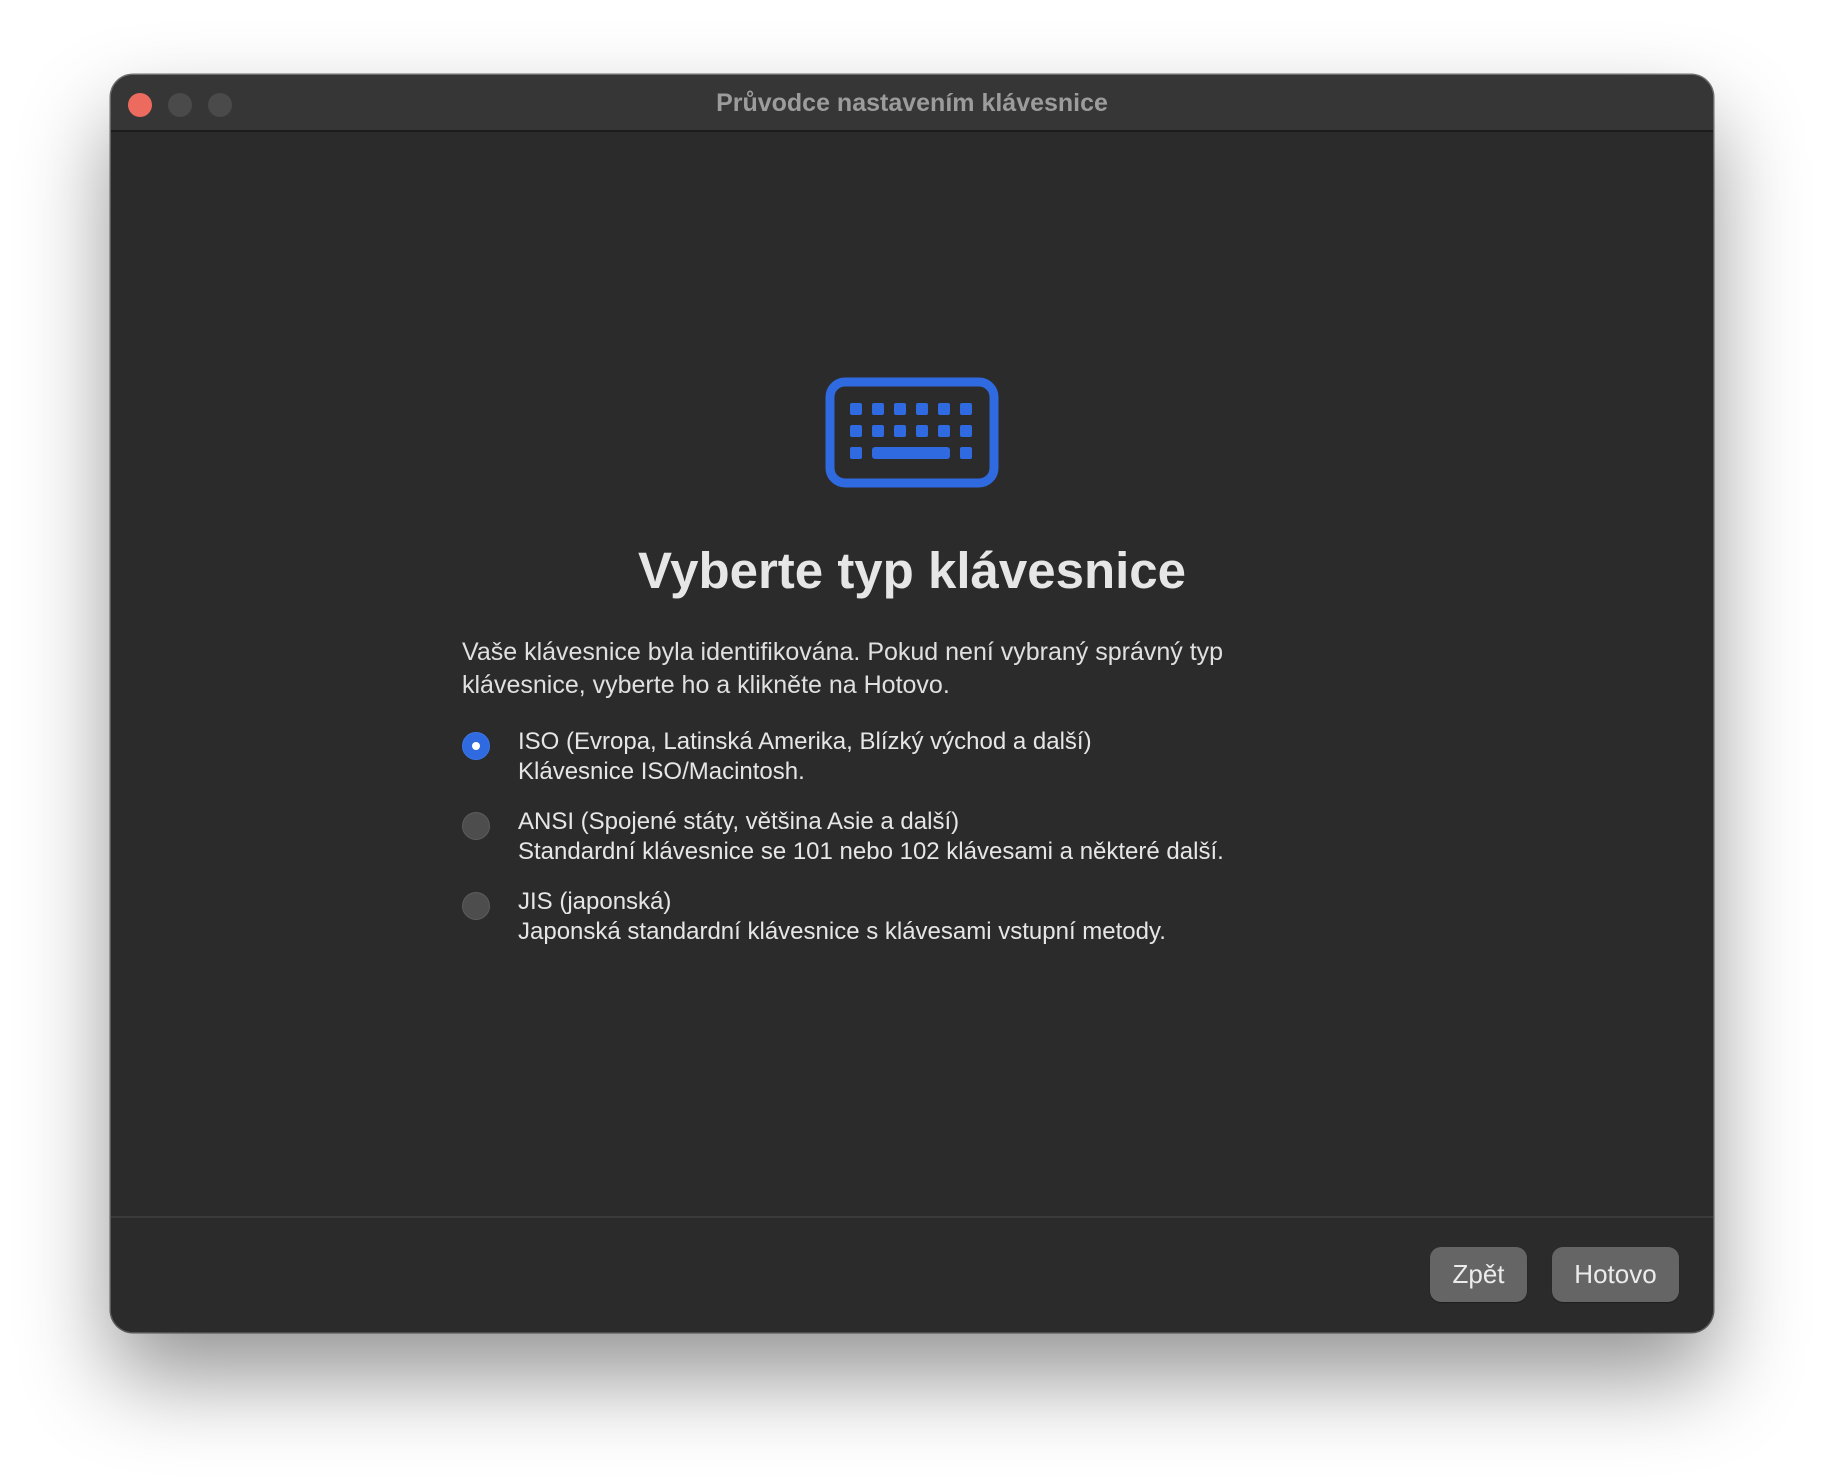 Image resolution: width=1824 pixels, height=1480 pixels. What do you see at coordinates (476, 746) in the screenshot?
I see `radio-iso` at bounding box center [476, 746].